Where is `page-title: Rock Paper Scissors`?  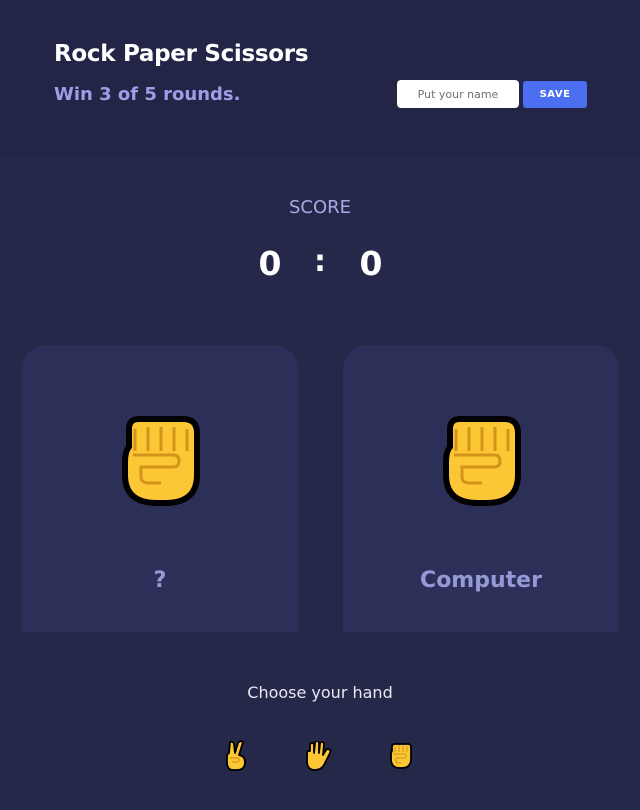
page-title: Rock Paper Scissors is located at coordinates (181, 54).